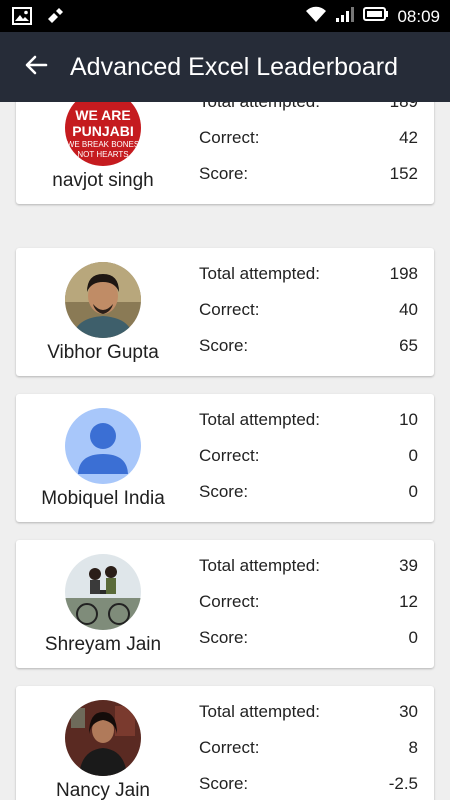 This screenshot has height=800, width=450. What do you see at coordinates (103, 790) in the screenshot?
I see `user-name: Nancy Jain` at bounding box center [103, 790].